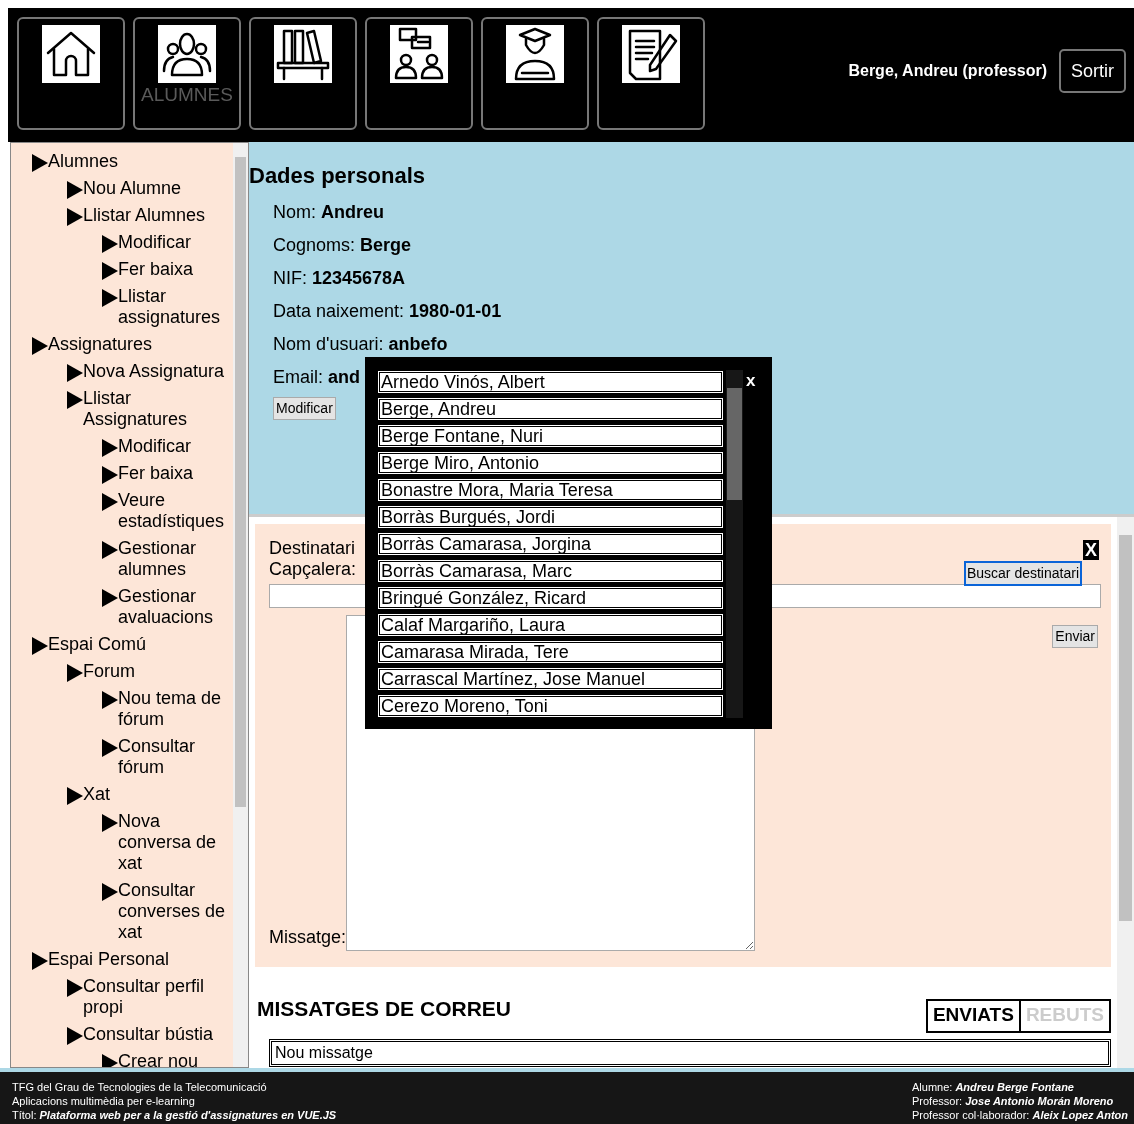 Image resolution: width=1134 pixels, height=1124 pixels. What do you see at coordinates (97, 644) in the screenshot?
I see `menu-item: Espai Comú` at bounding box center [97, 644].